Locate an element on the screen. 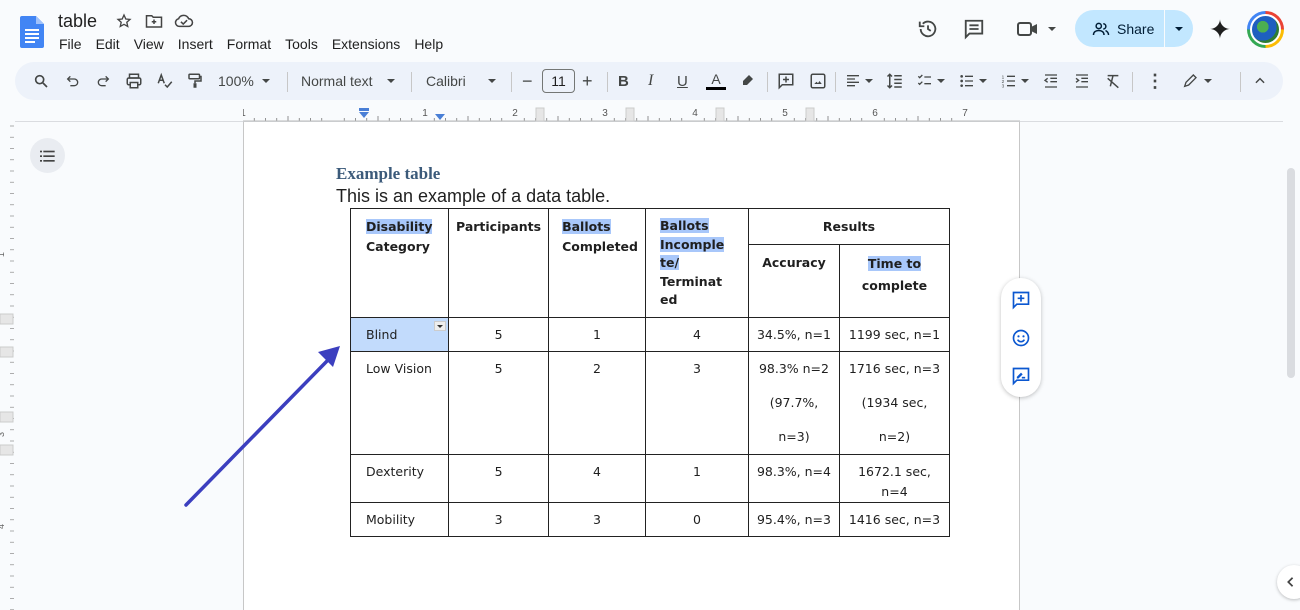 This screenshot has width=1300, height=610. header-participants: Participants is located at coordinates (498, 263).